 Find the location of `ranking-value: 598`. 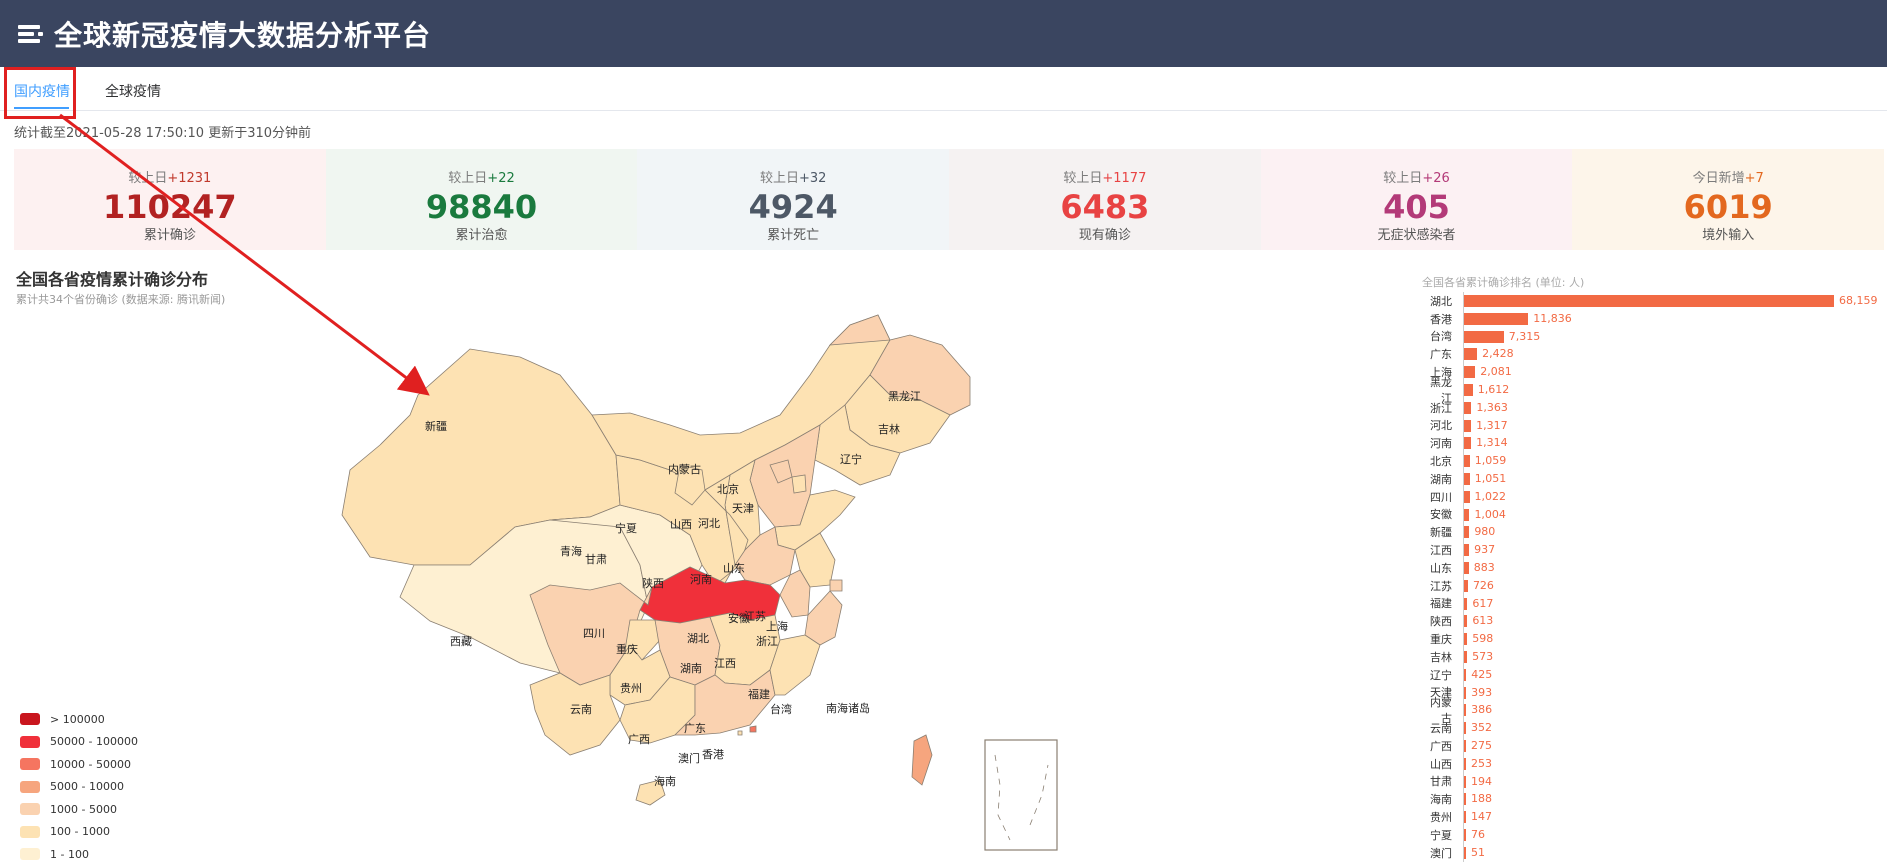

ranking-value: 598 is located at coordinates (1483, 639).